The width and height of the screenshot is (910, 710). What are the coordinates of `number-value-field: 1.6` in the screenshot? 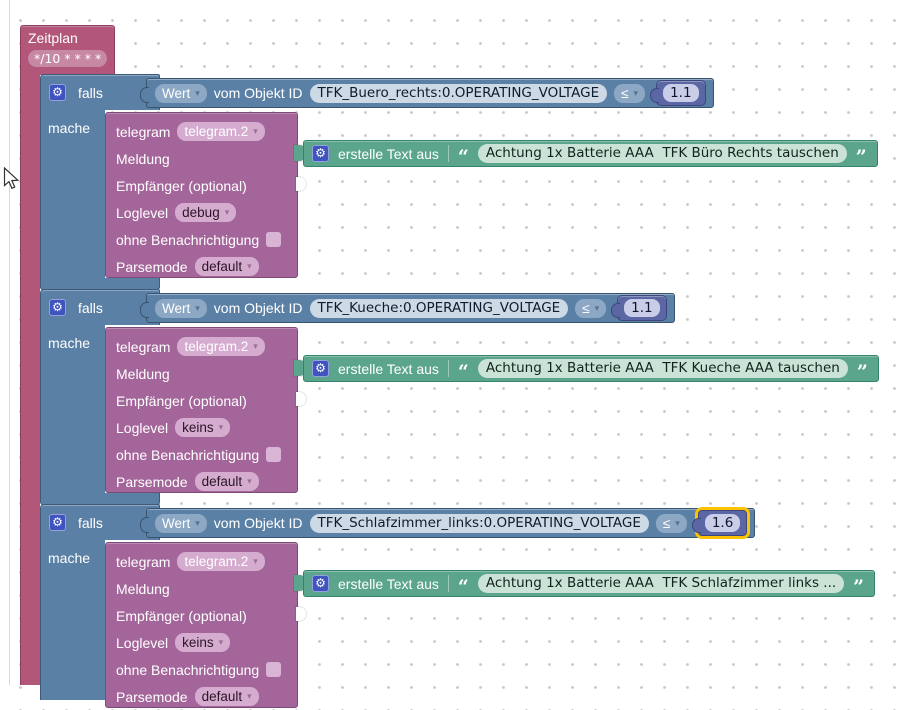 It's located at (722, 523).